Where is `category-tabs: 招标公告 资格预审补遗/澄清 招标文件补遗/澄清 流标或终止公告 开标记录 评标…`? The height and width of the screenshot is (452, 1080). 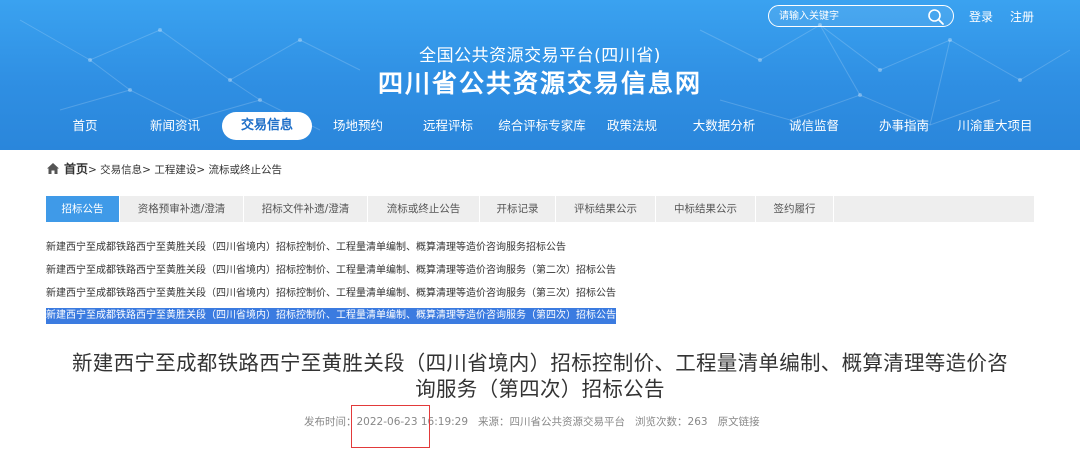
category-tabs: 招标公告 资格预审补遗/澄清 招标文件补遗/澄清 流标或终止公告 开标记录 评标… is located at coordinates (540, 209).